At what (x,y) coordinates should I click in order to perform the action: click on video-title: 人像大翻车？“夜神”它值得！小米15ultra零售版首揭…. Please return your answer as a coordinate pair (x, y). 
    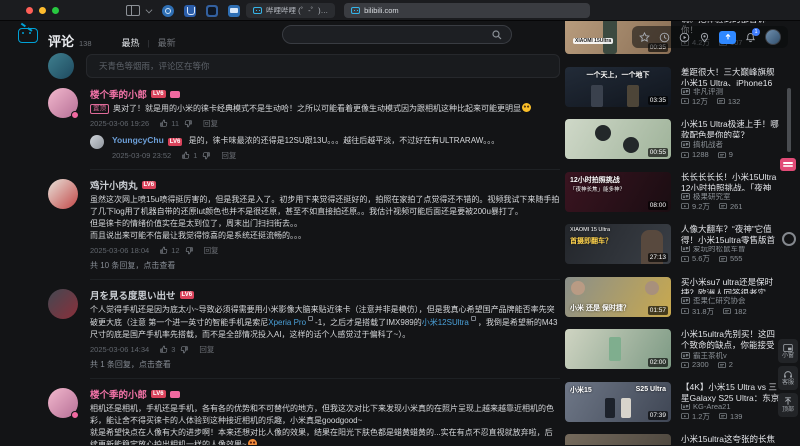
    Looking at the image, I should click on (731, 234).